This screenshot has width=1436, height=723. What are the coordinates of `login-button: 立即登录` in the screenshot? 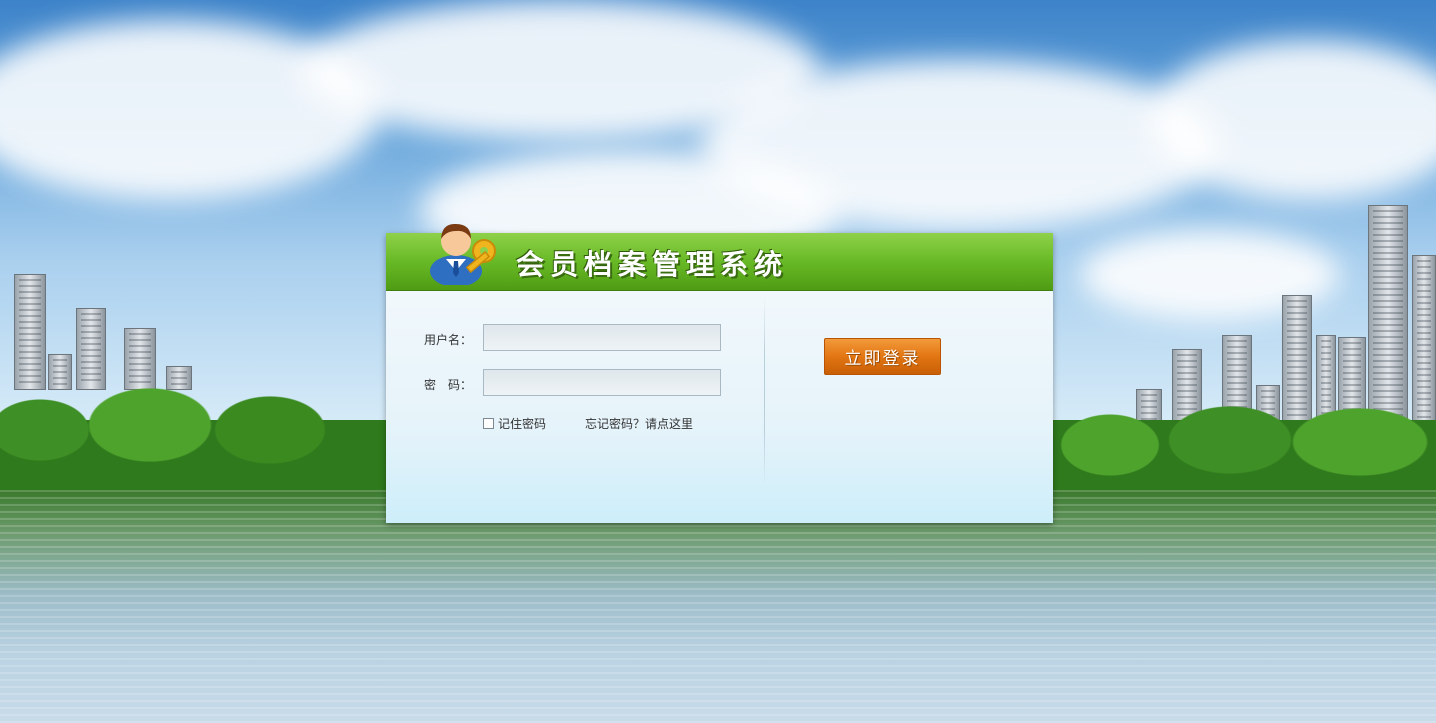 It's located at (882, 356).